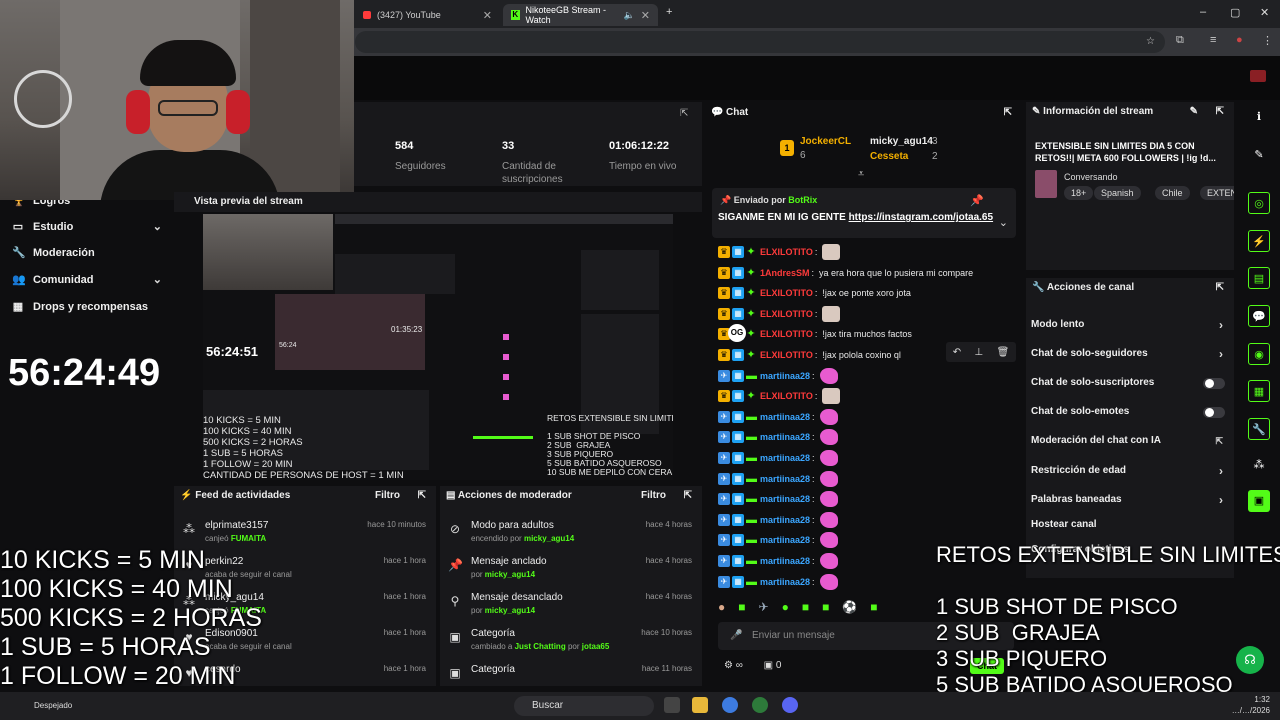  Describe the element at coordinates (1259, 278) in the screenshot. I see `clipboard-icon: ▤` at that location.